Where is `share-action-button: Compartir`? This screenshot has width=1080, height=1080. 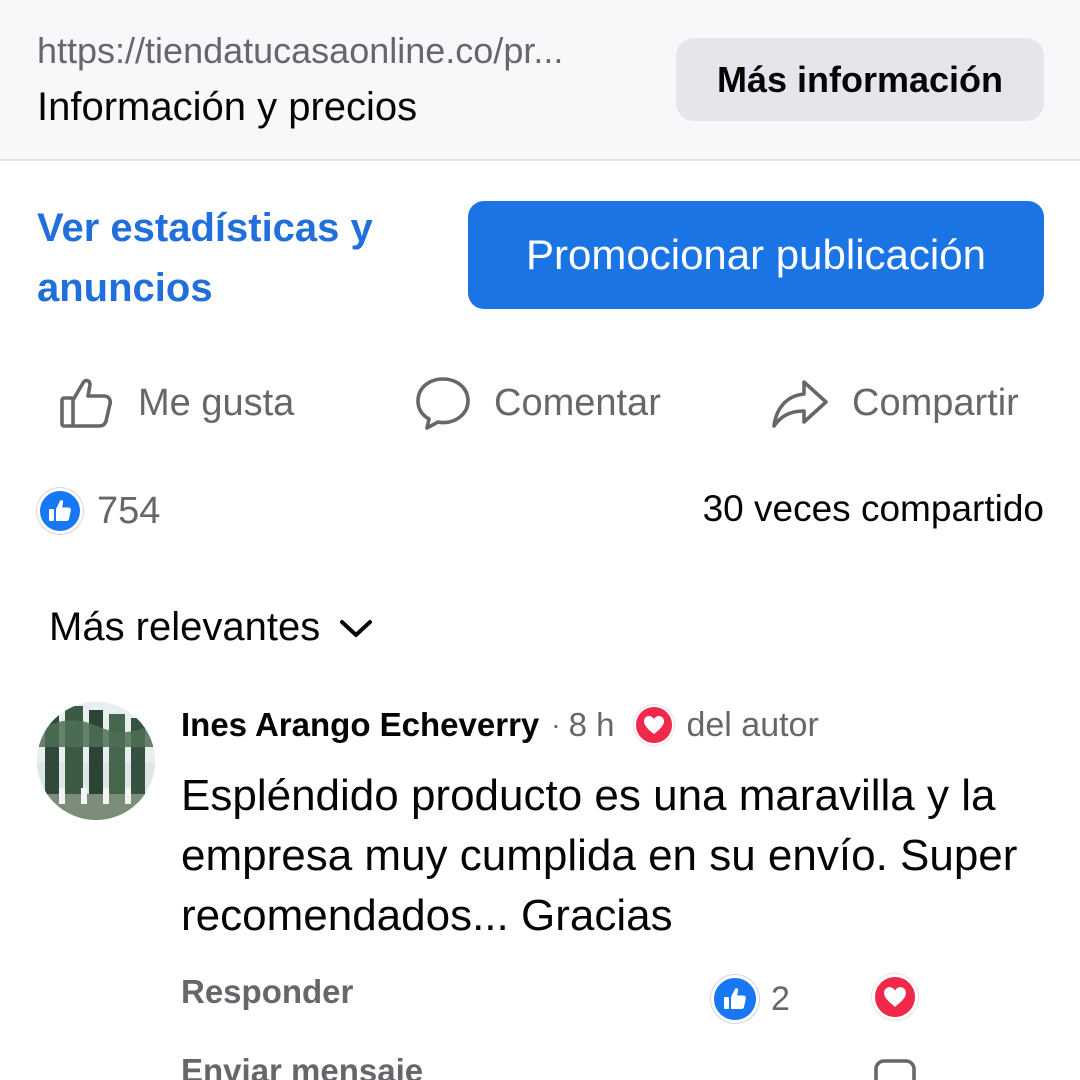 share-action-button: Compartir is located at coordinates (894, 403).